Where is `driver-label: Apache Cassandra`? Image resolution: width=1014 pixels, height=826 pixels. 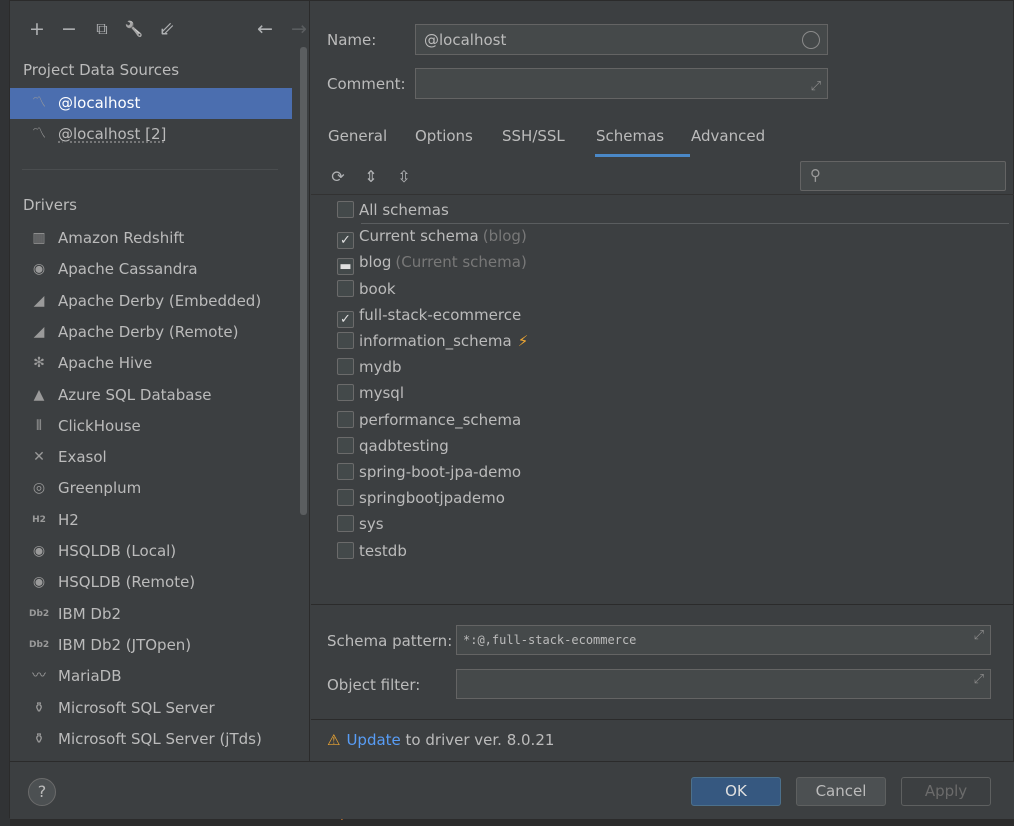 driver-label: Apache Cassandra is located at coordinates (128, 269).